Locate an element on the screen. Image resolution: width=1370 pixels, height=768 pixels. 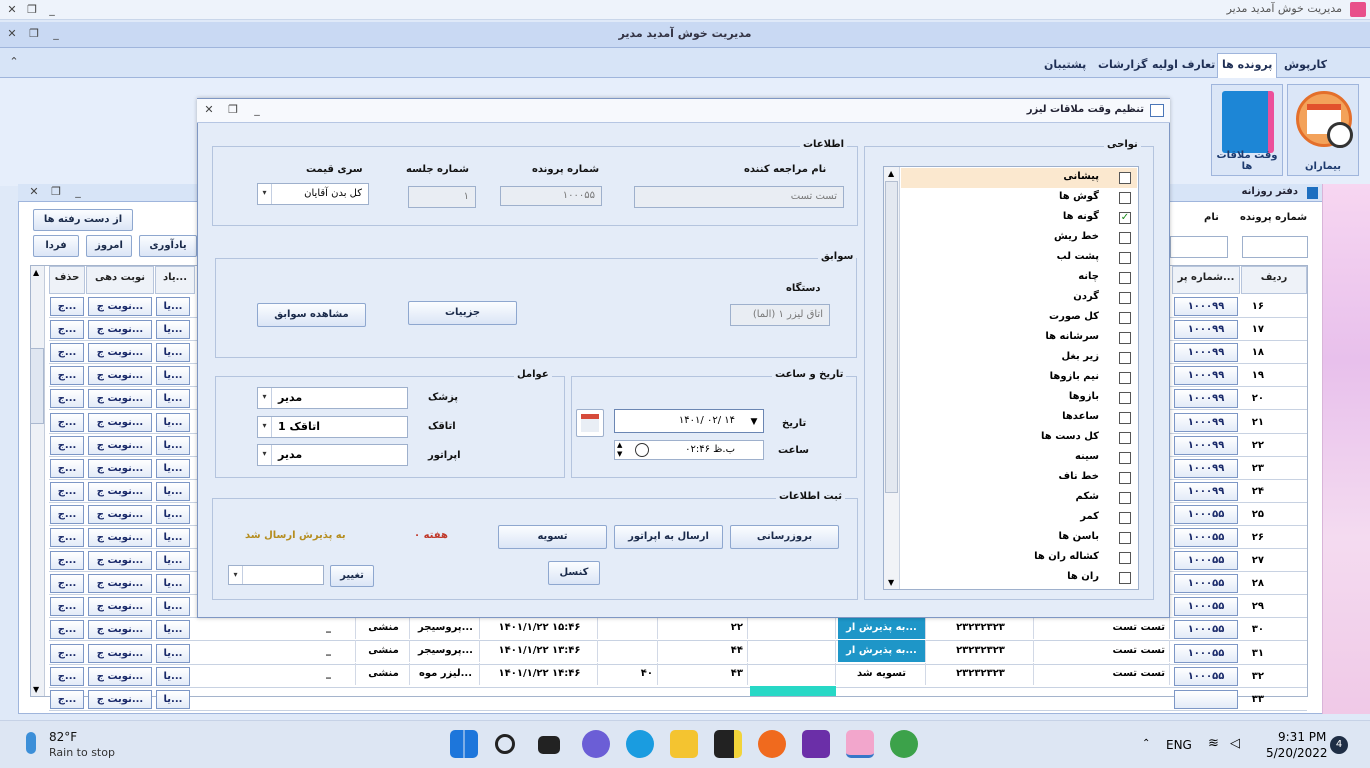
region-item: پیشانی is located at coordinates (1019, 178).